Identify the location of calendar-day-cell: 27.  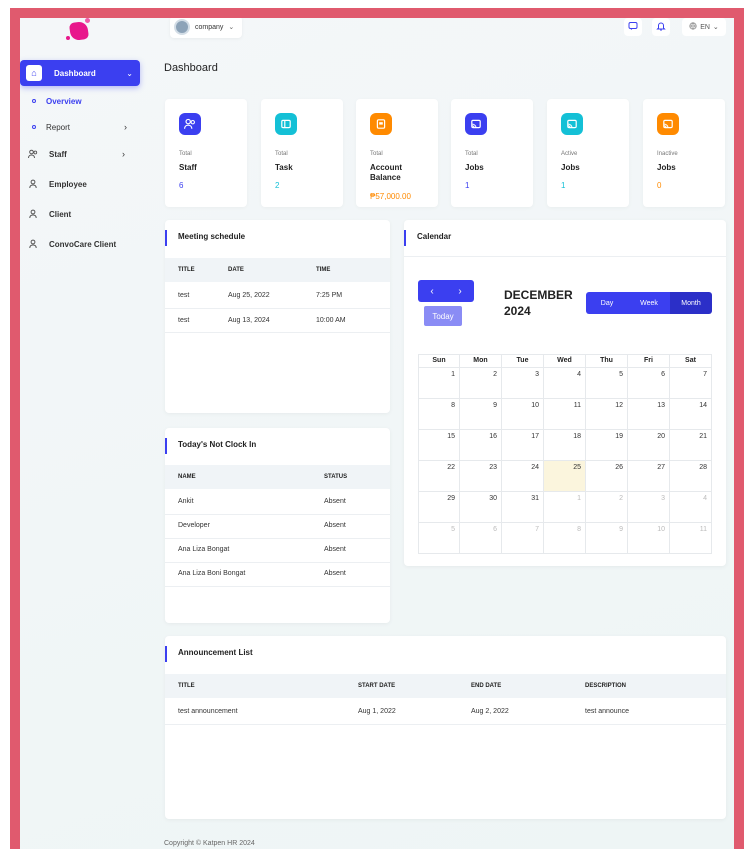
(649, 476).